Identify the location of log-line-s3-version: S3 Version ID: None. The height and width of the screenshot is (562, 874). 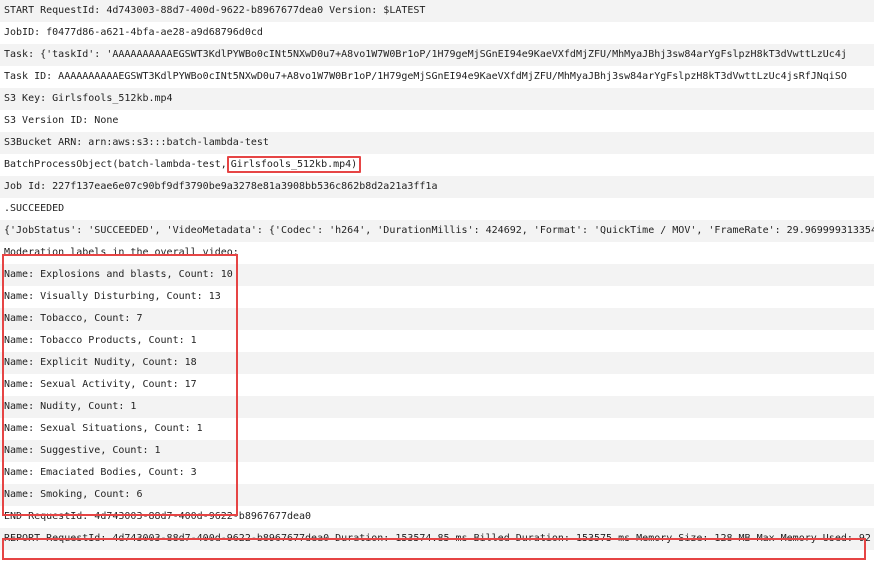
(437, 121).